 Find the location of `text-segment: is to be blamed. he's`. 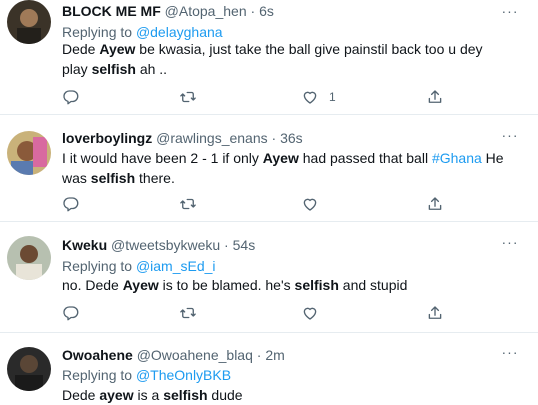

text-segment: is to be blamed. he's is located at coordinates (226, 285).